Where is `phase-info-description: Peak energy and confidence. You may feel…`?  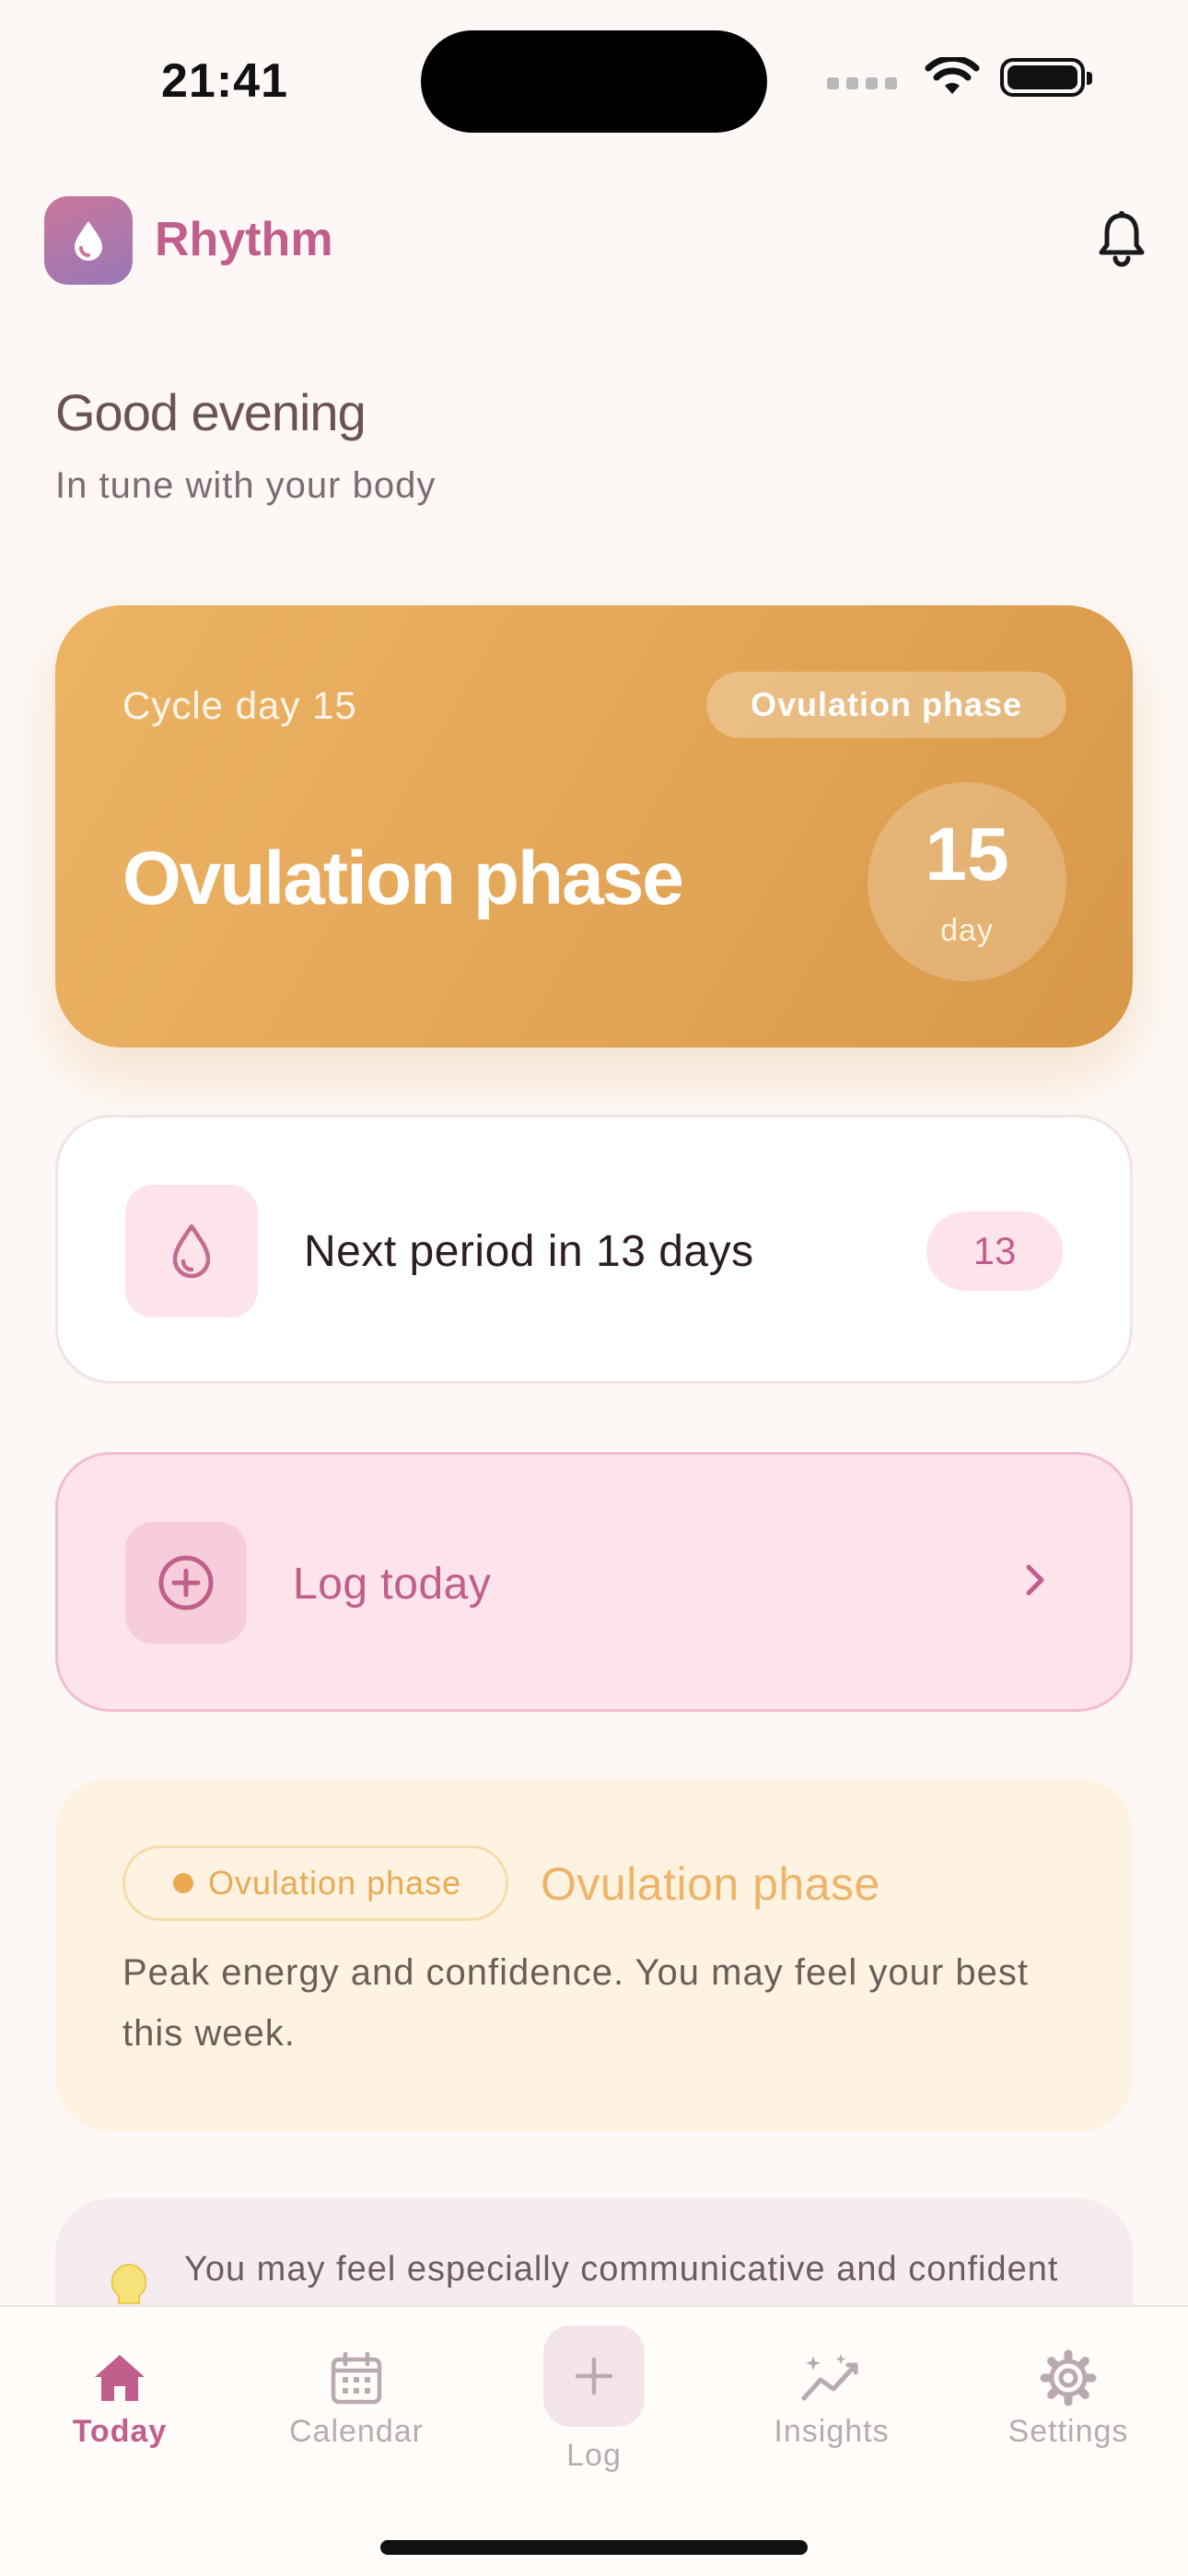 phase-info-description: Peak energy and confidence. You may feel… is located at coordinates (575, 2003).